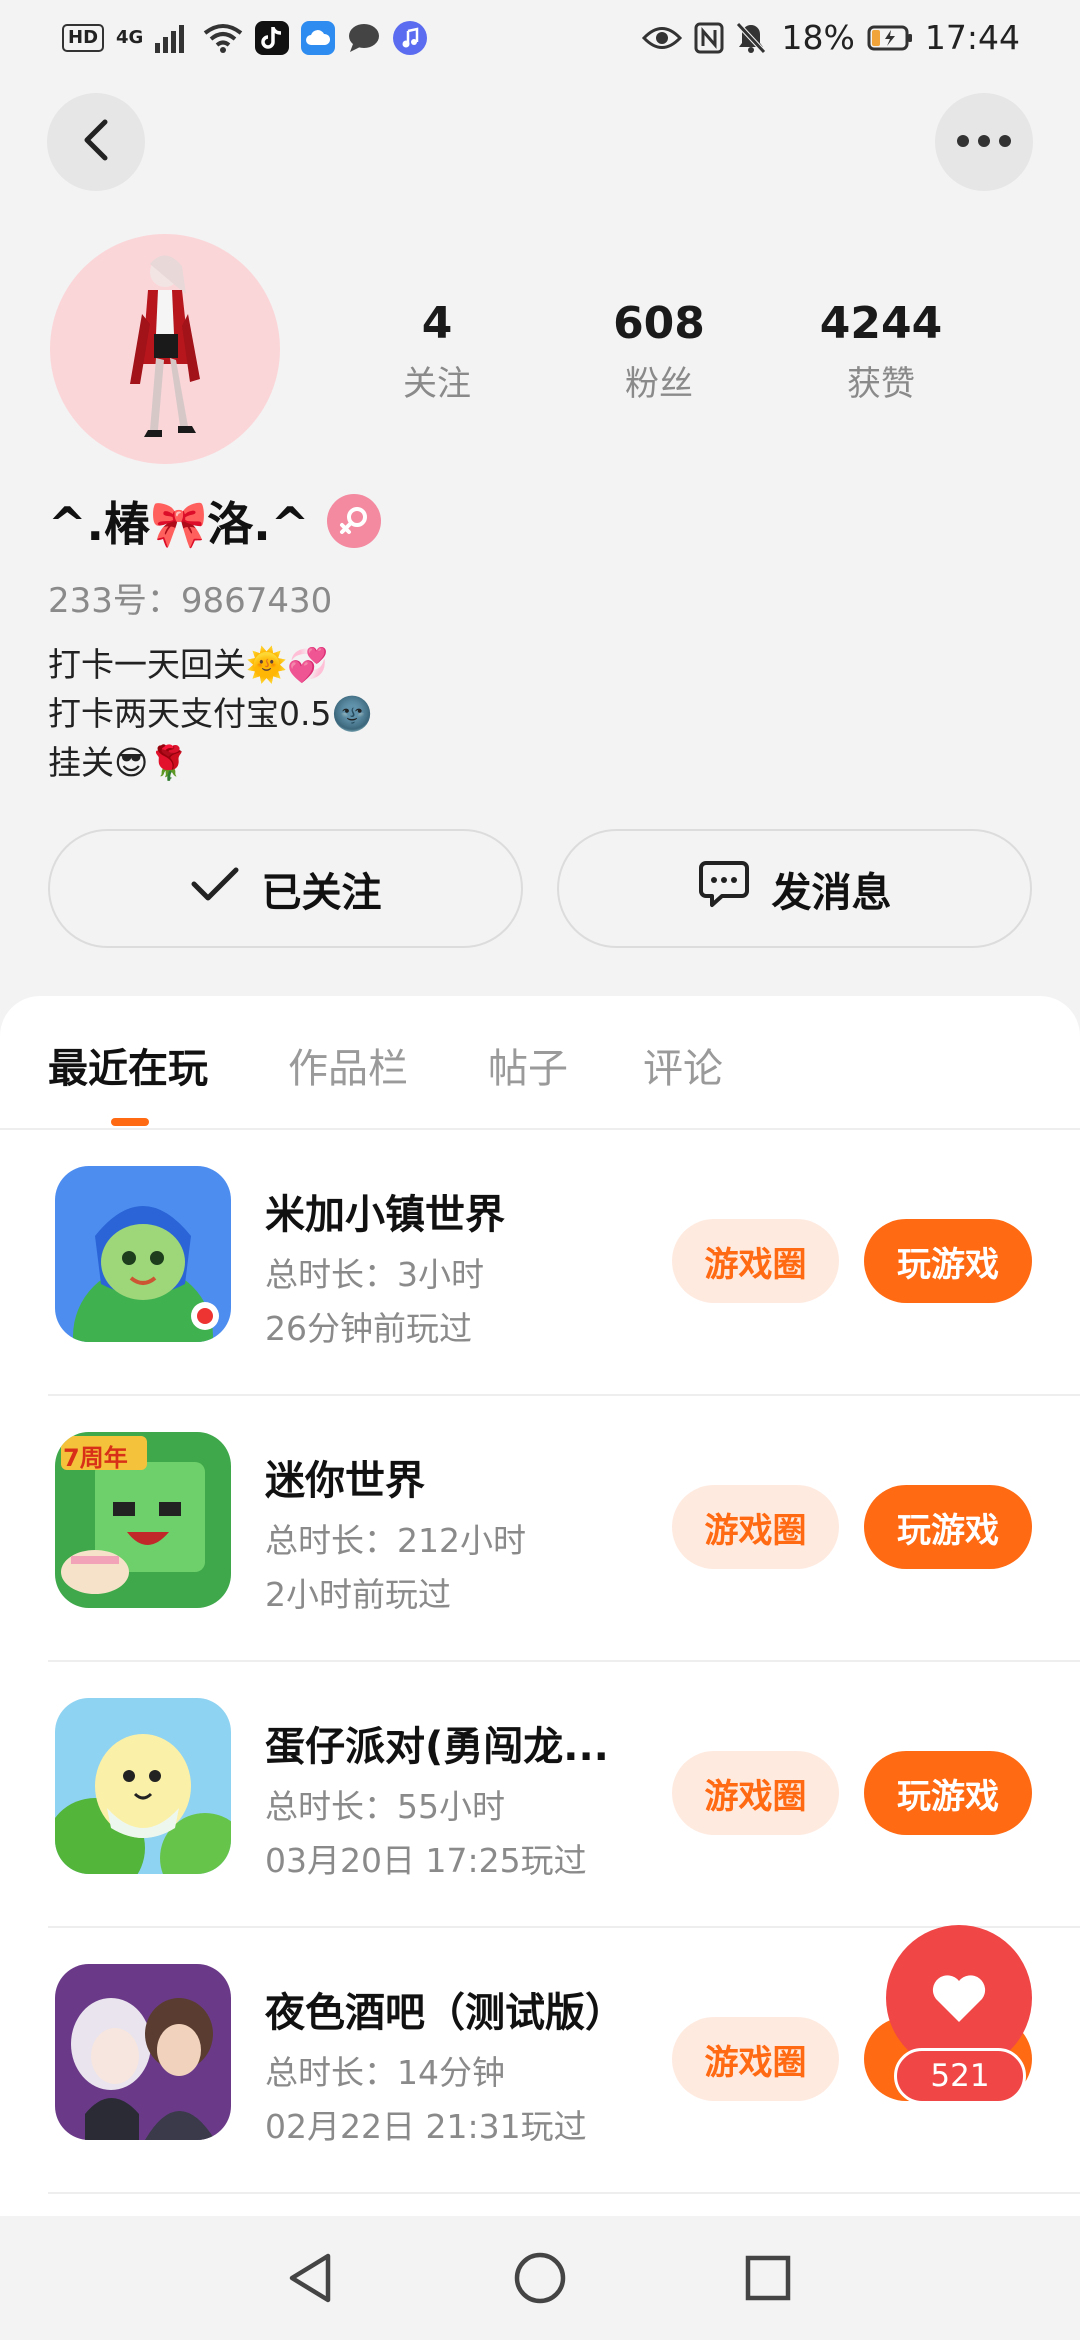 The width and height of the screenshot is (1080, 2340). I want to click on bio: 打卡一天回关🌞💞 打卡两天支付宝0.5🌚 挂关😎🌹, so click(210, 713).